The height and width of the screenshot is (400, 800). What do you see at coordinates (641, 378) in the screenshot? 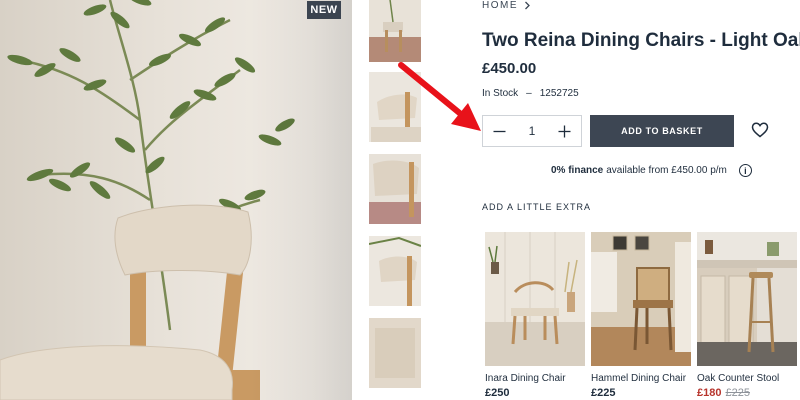
I see `extra-product-name: Hammel Dining Chair` at bounding box center [641, 378].